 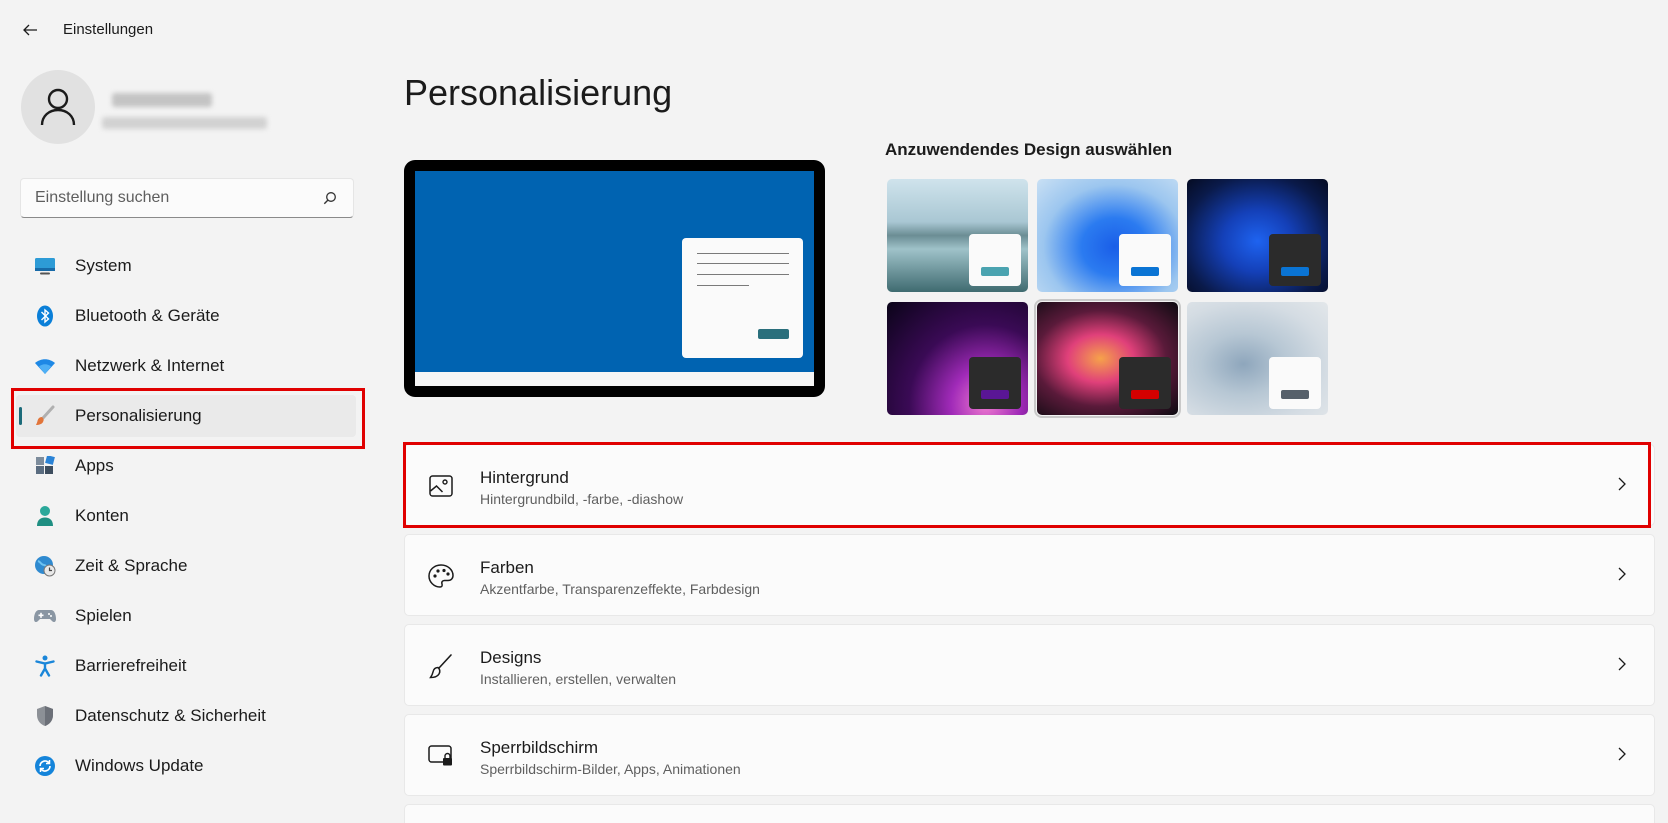 I want to click on update-icon, so click(x=45, y=766).